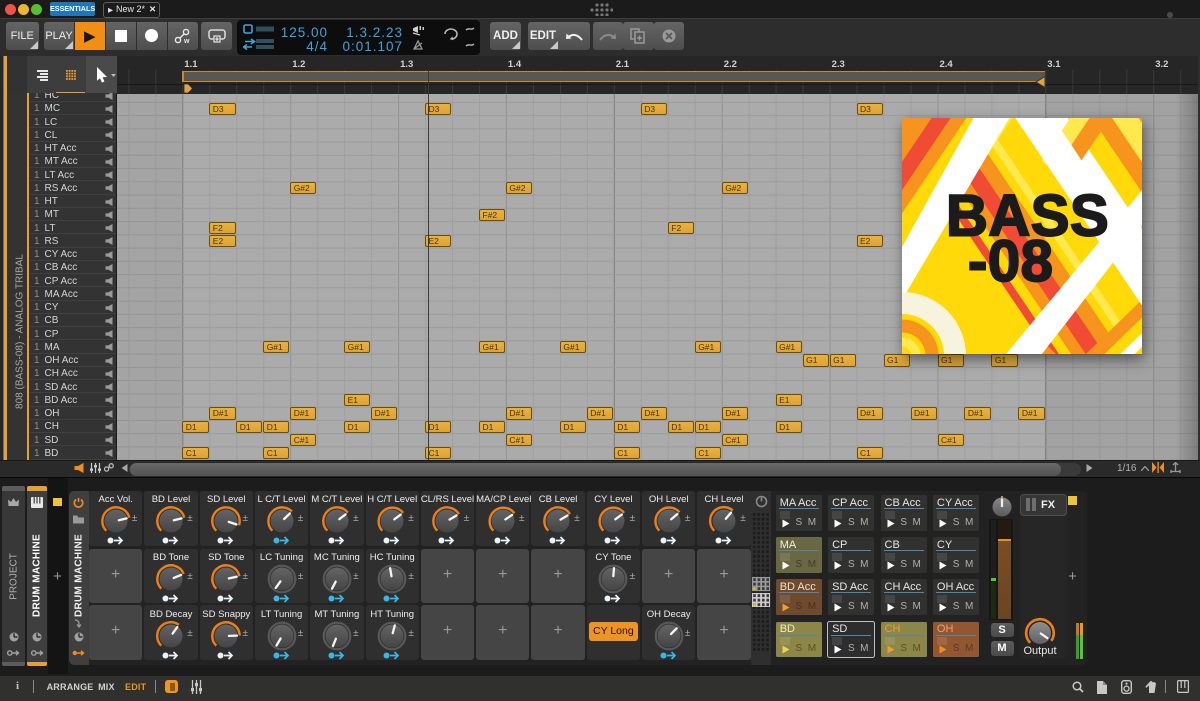  What do you see at coordinates (186, 41) in the screenshot?
I see `svg-text: w` at bounding box center [186, 41].